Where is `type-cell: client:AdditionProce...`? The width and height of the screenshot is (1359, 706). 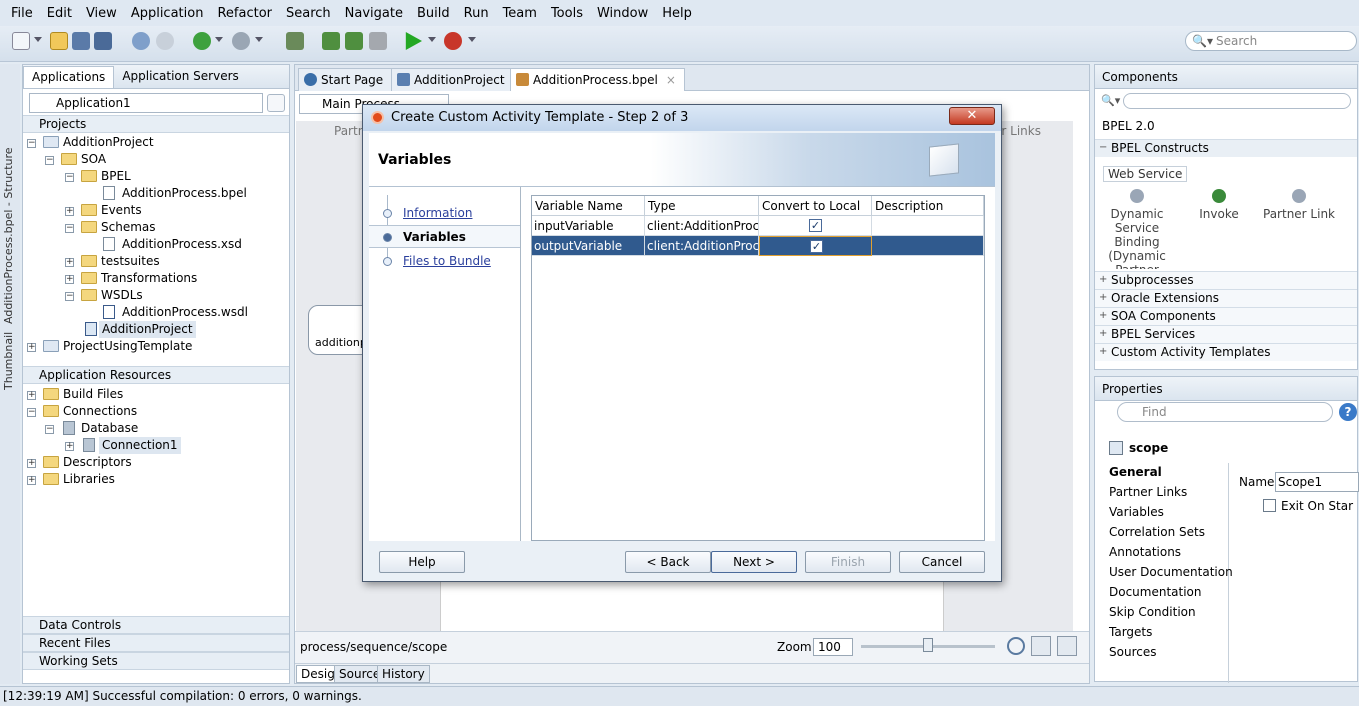 type-cell: client:AdditionProce... is located at coordinates (702, 246).